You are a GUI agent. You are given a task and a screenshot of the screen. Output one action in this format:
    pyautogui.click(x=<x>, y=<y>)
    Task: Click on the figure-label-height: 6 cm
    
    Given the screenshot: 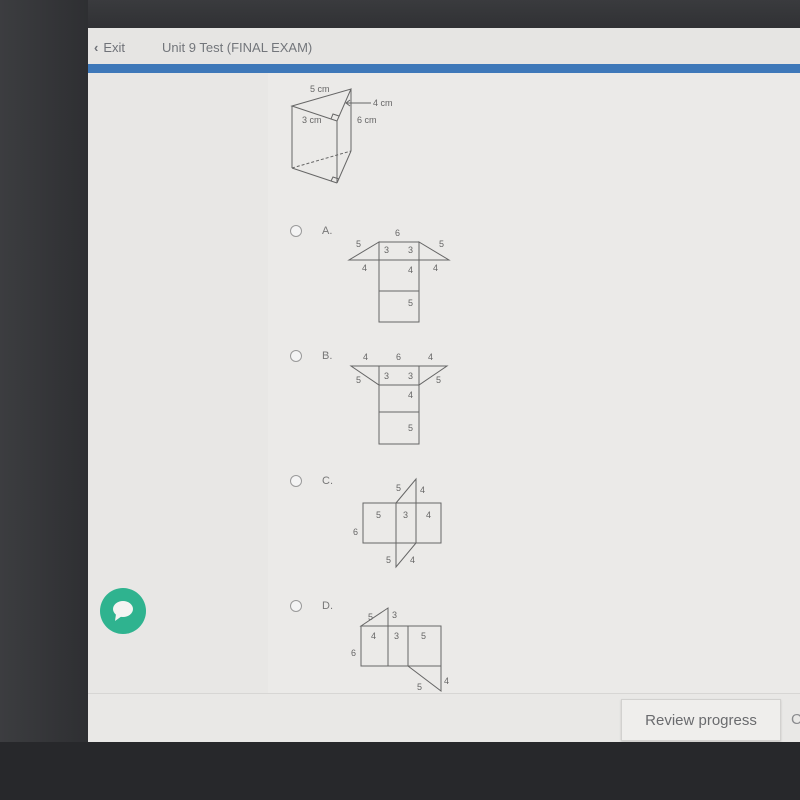 What is the action you would take?
    pyautogui.click(x=367, y=120)
    